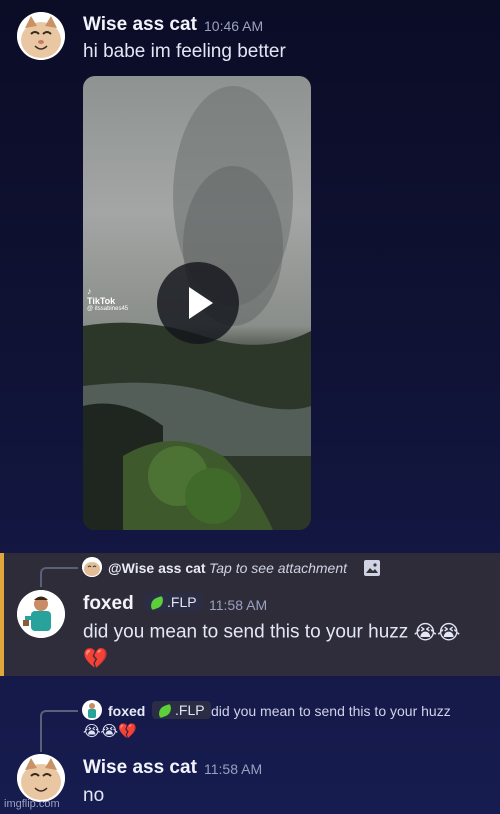 The width and height of the screenshot is (500, 814). What do you see at coordinates (437, 633) in the screenshot?
I see `crying-emoji-icon: 😭😭` at bounding box center [437, 633].